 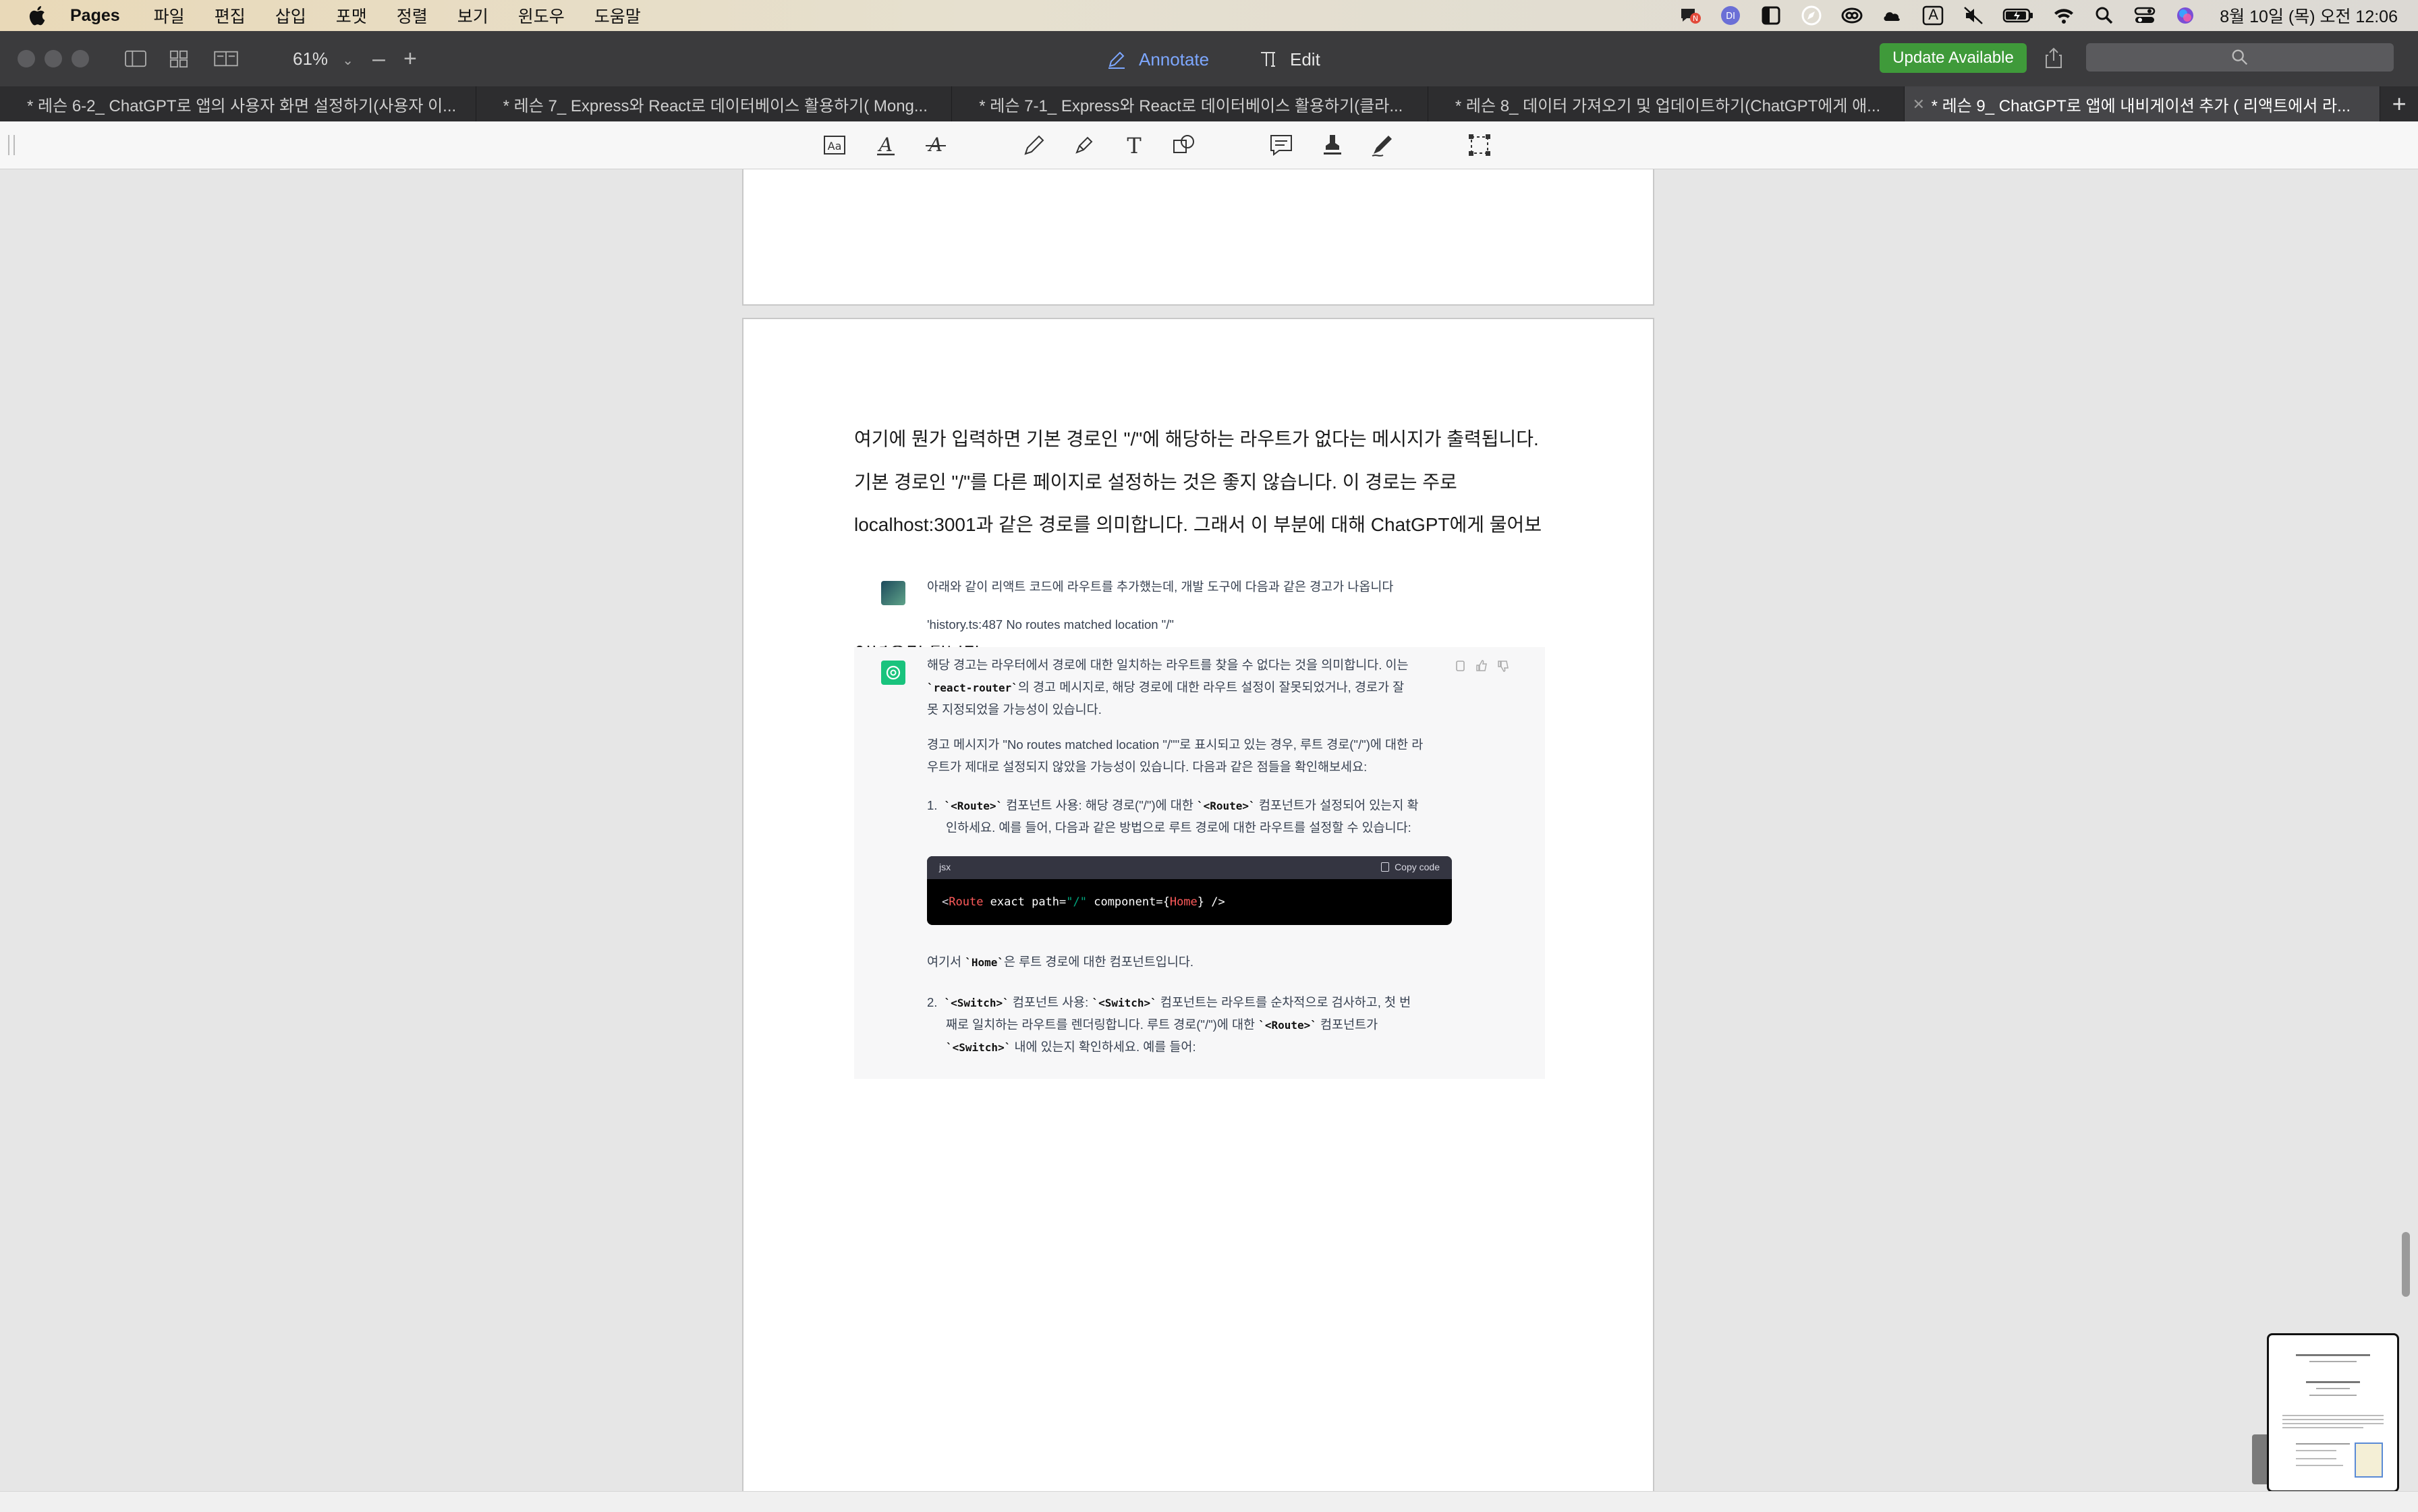 I want to click on menu-format: 포맷, so click(x=351, y=15).